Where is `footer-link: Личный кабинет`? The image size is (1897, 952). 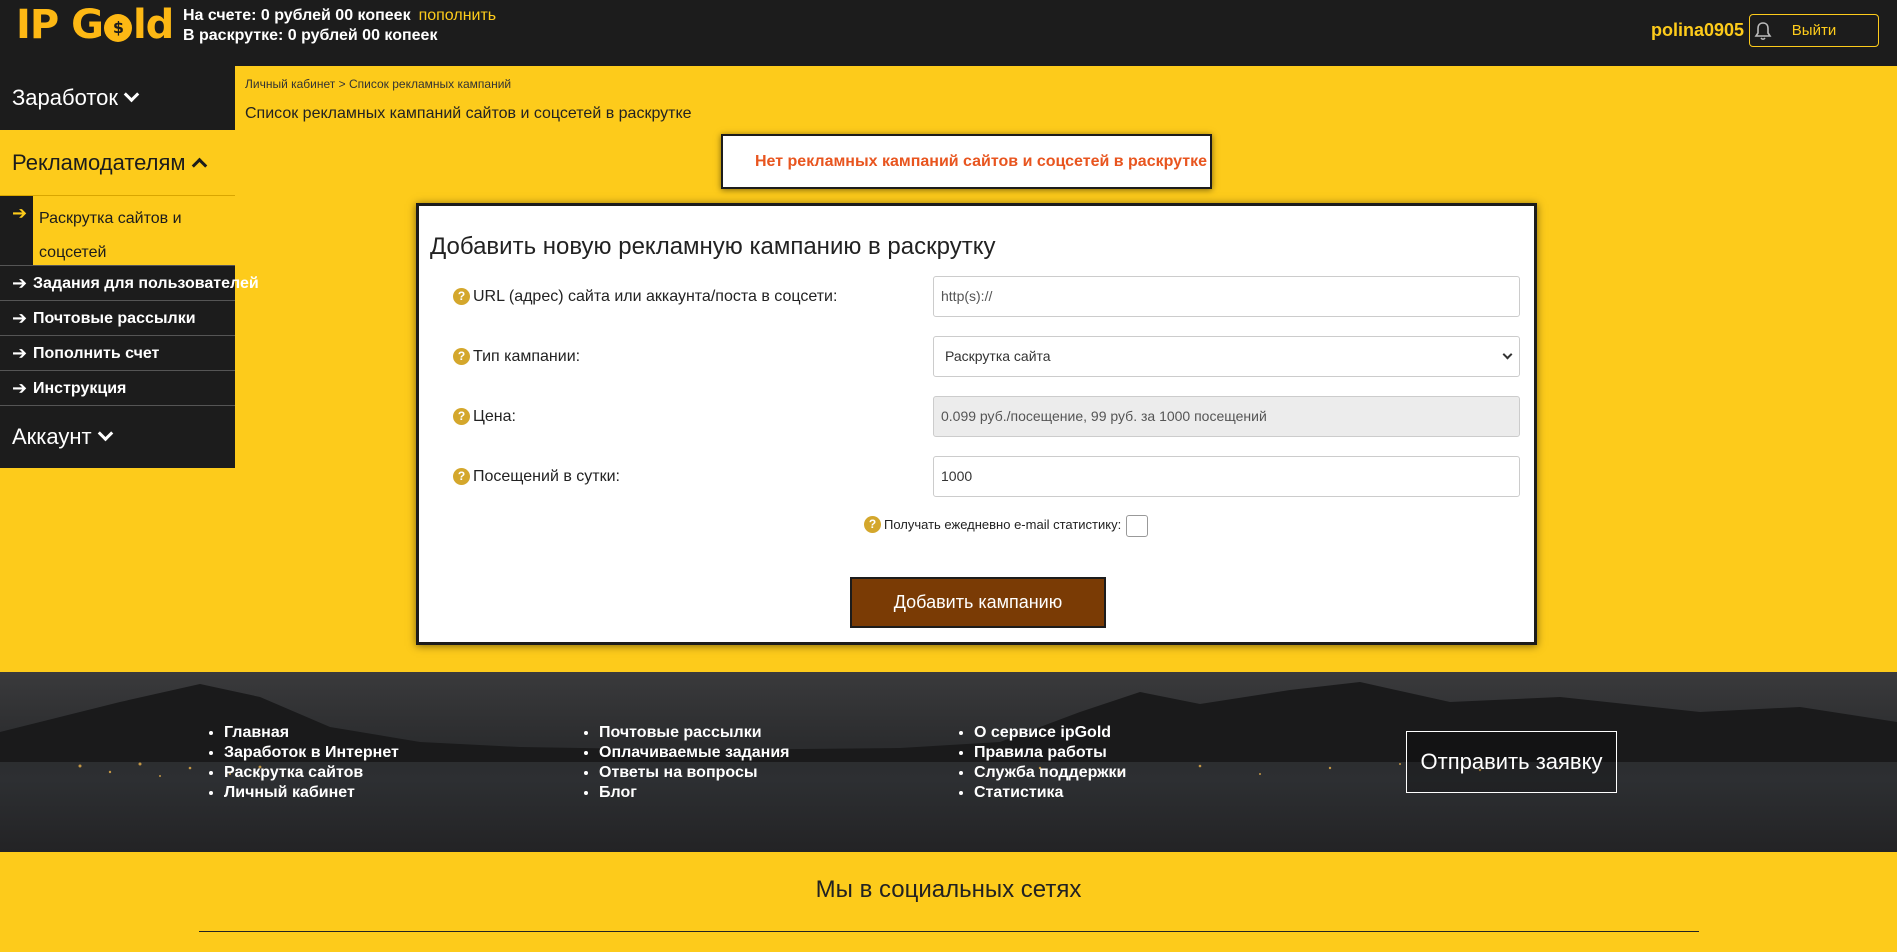 footer-link: Личный кабинет is located at coordinates (311, 793).